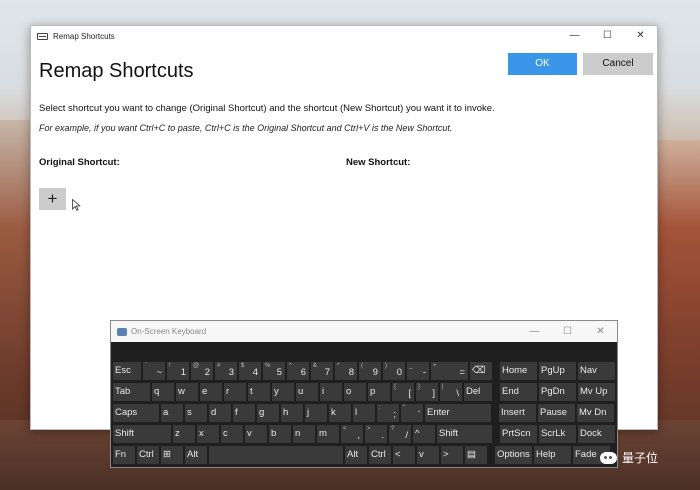 The image size is (700, 490). I want to click on key-del: Del, so click(478, 392).